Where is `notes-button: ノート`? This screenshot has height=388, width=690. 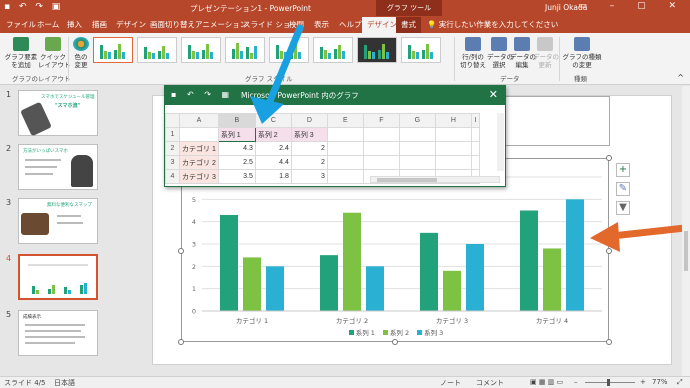
notes-button: ノート is located at coordinates (450, 383).